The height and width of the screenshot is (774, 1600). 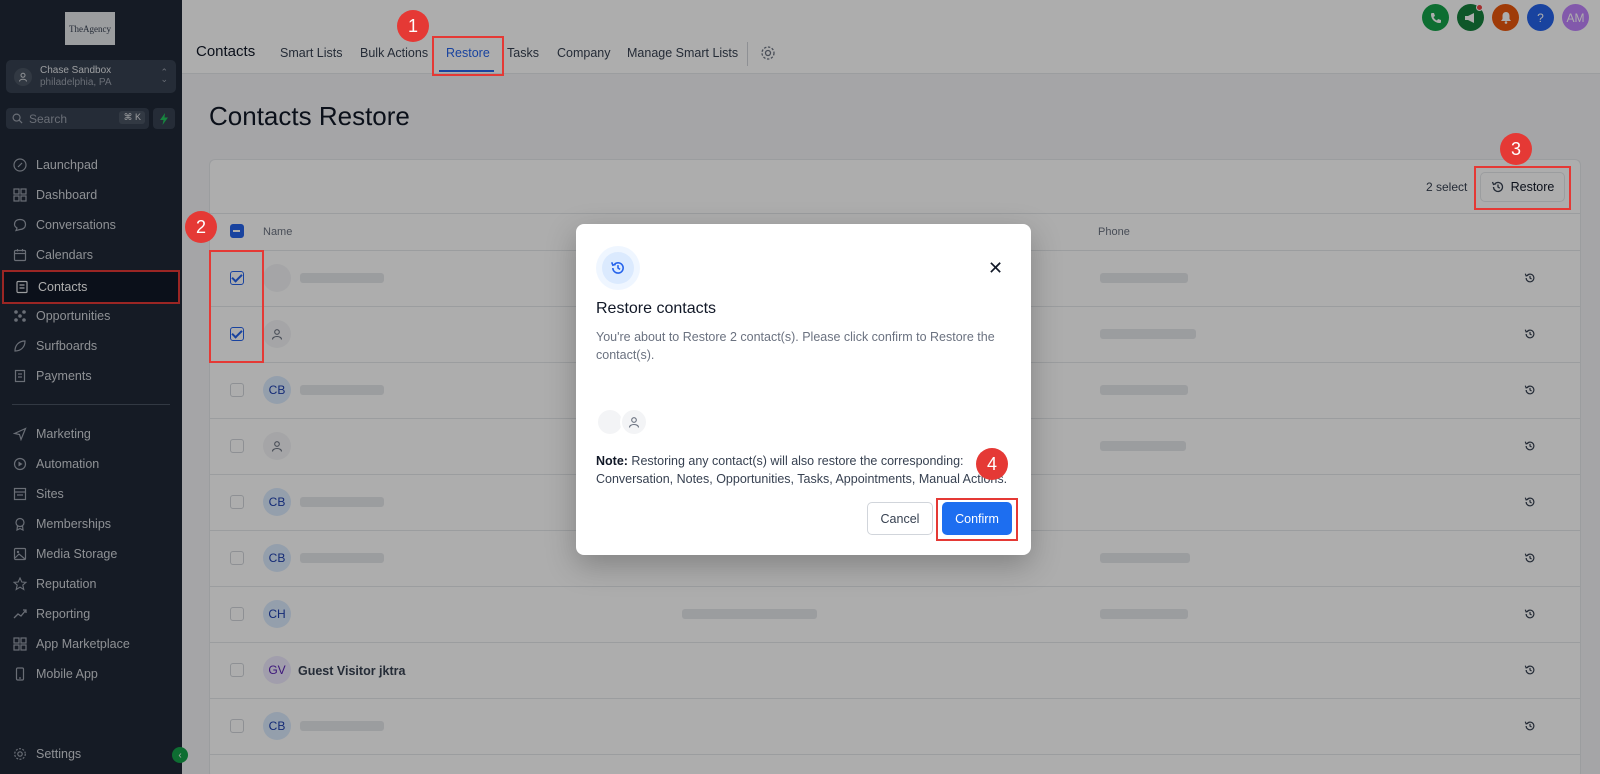 What do you see at coordinates (612, 461) in the screenshot?
I see `note-label: Note:` at bounding box center [612, 461].